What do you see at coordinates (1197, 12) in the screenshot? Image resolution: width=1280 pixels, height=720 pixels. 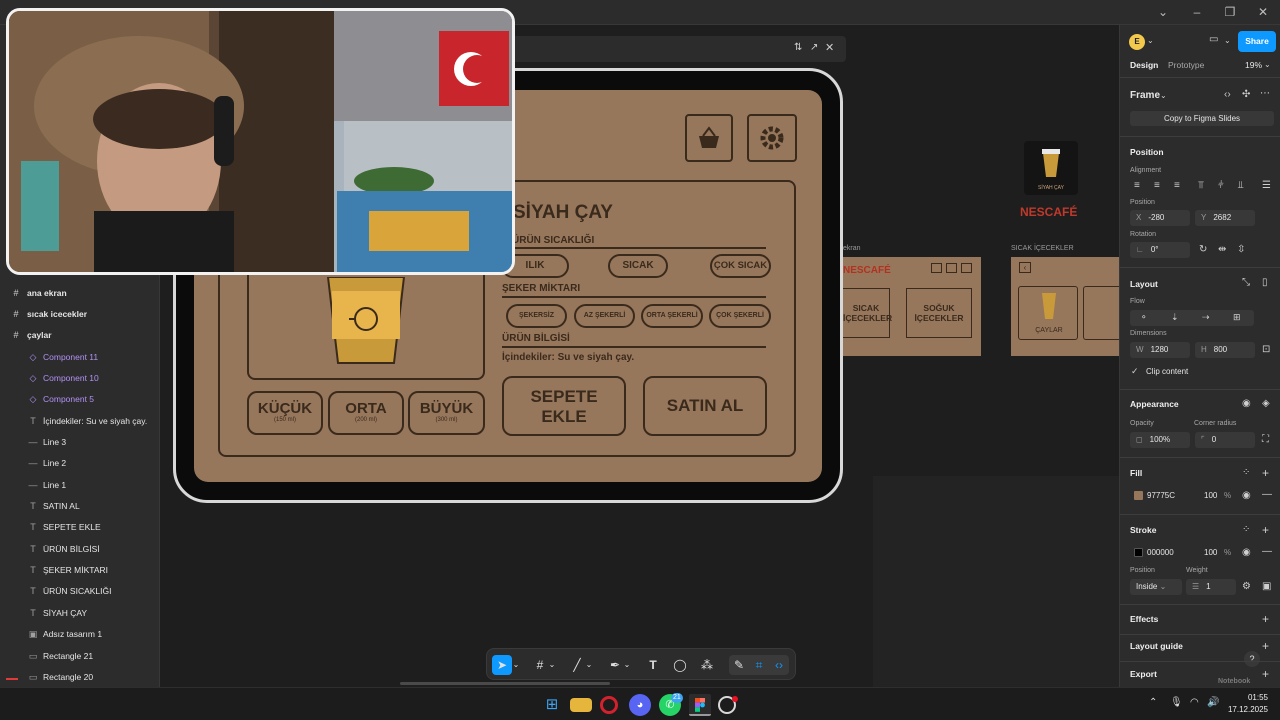 I see `minimize-icon: –` at bounding box center [1197, 12].